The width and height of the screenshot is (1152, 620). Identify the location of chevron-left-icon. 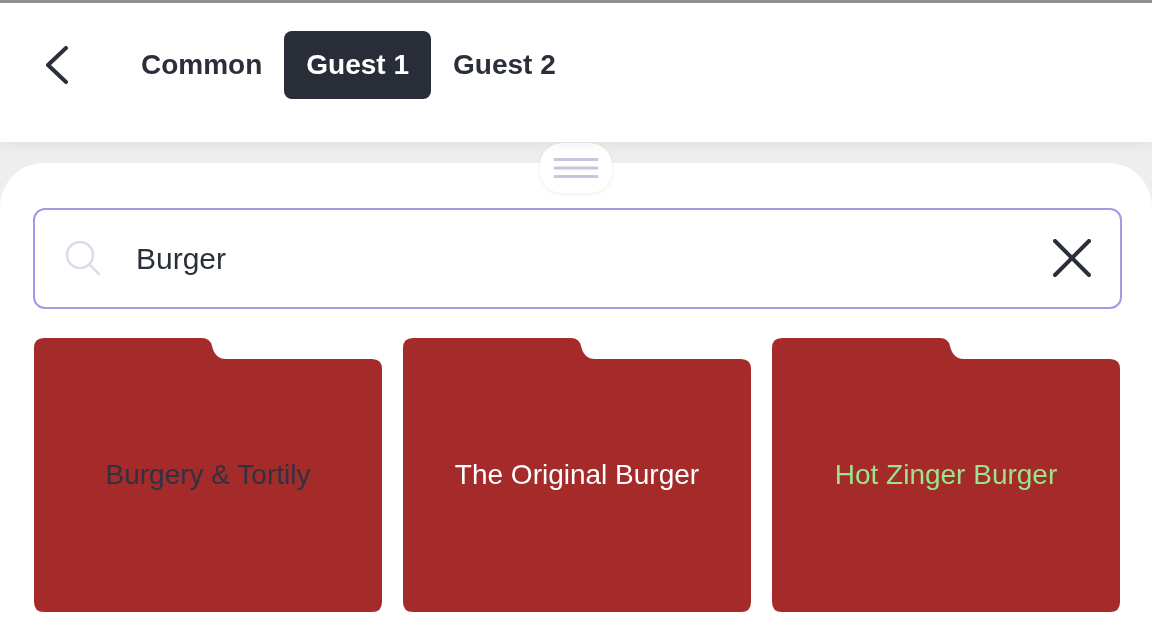
(57, 65).